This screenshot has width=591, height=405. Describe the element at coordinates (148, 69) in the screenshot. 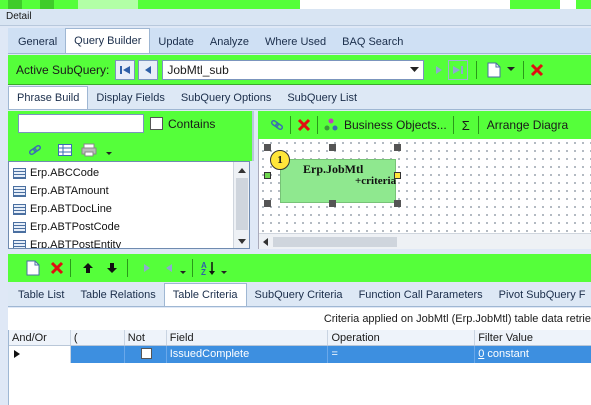

I see `prev-record-icon` at that location.